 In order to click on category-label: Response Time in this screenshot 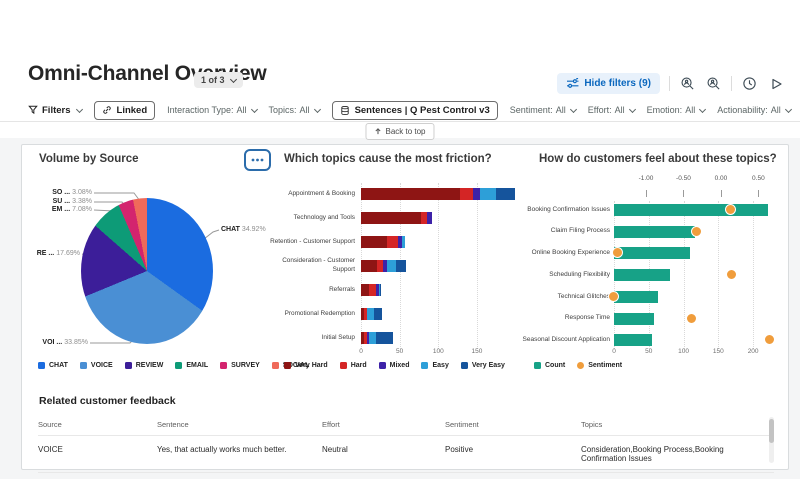, I will do `click(587, 318)`.